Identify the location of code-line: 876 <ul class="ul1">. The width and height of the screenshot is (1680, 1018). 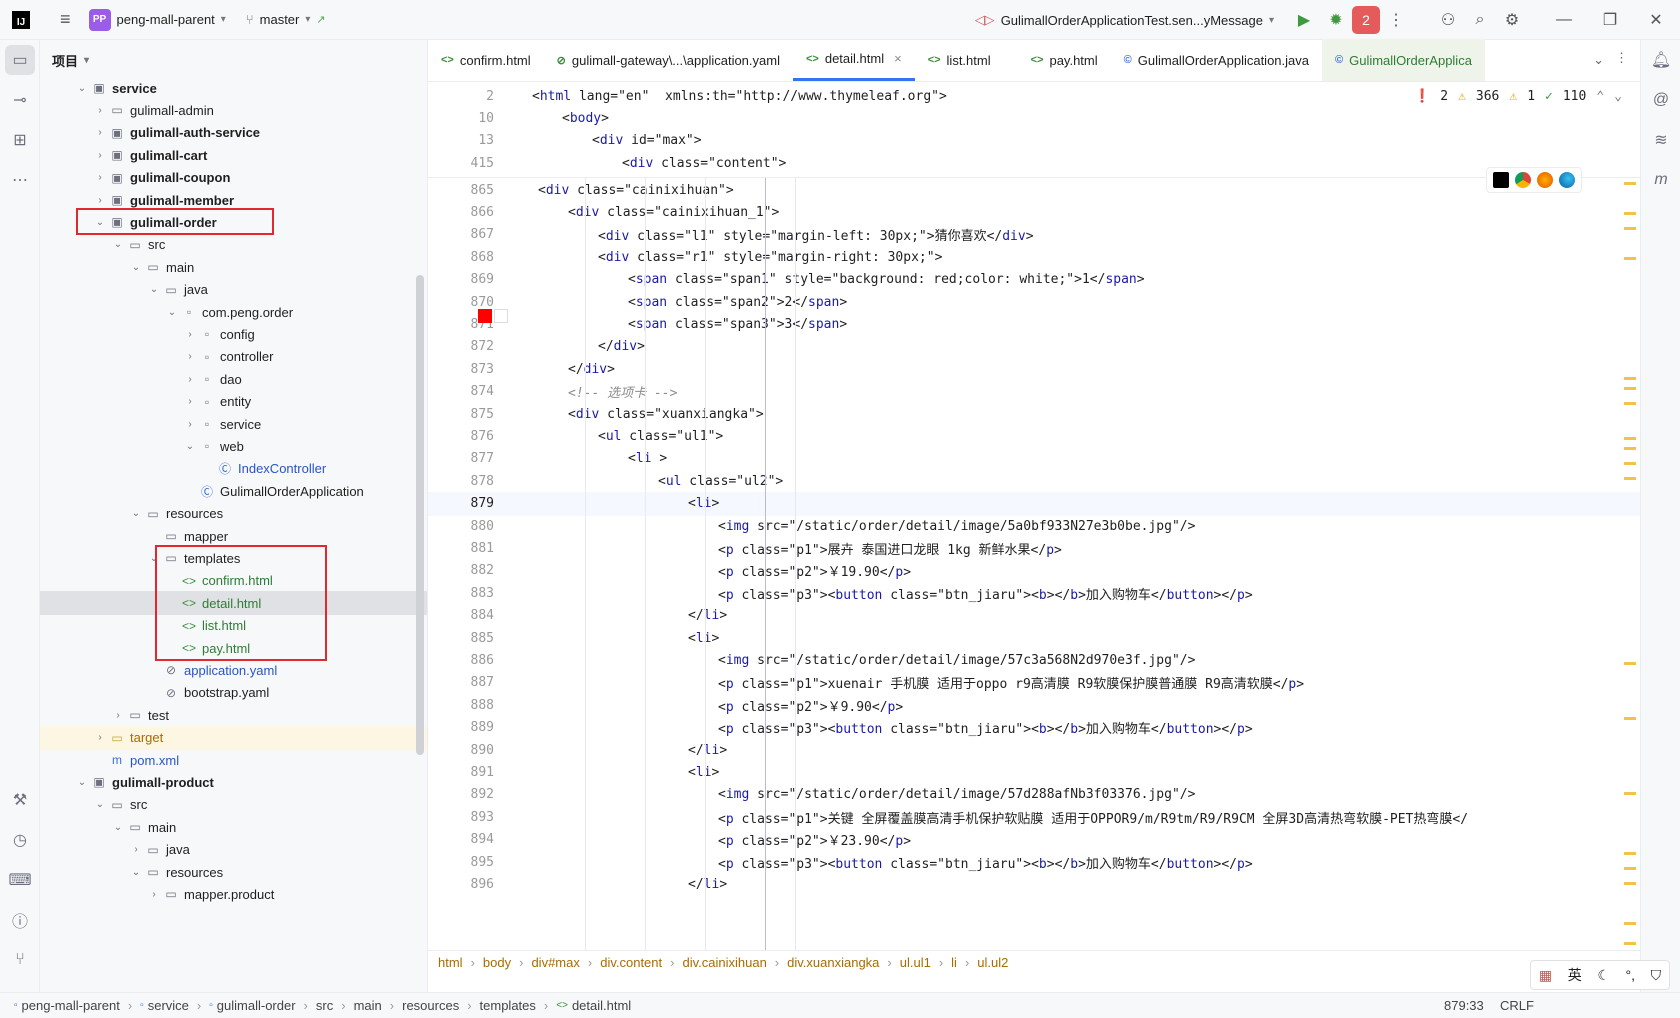
(1034, 436).